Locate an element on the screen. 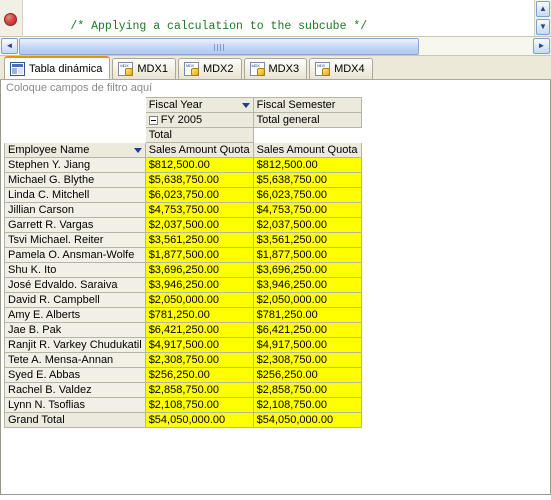  horizontal-scroll-thumb is located at coordinates (219, 46).